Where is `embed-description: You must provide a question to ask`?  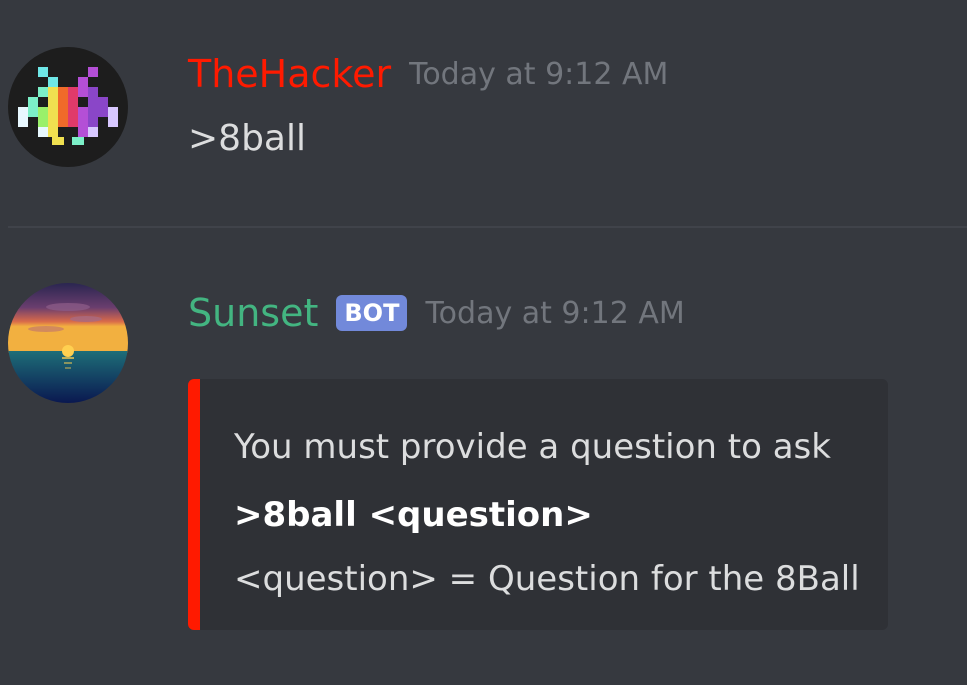 embed-description: You must provide a question to ask is located at coordinates (532, 447).